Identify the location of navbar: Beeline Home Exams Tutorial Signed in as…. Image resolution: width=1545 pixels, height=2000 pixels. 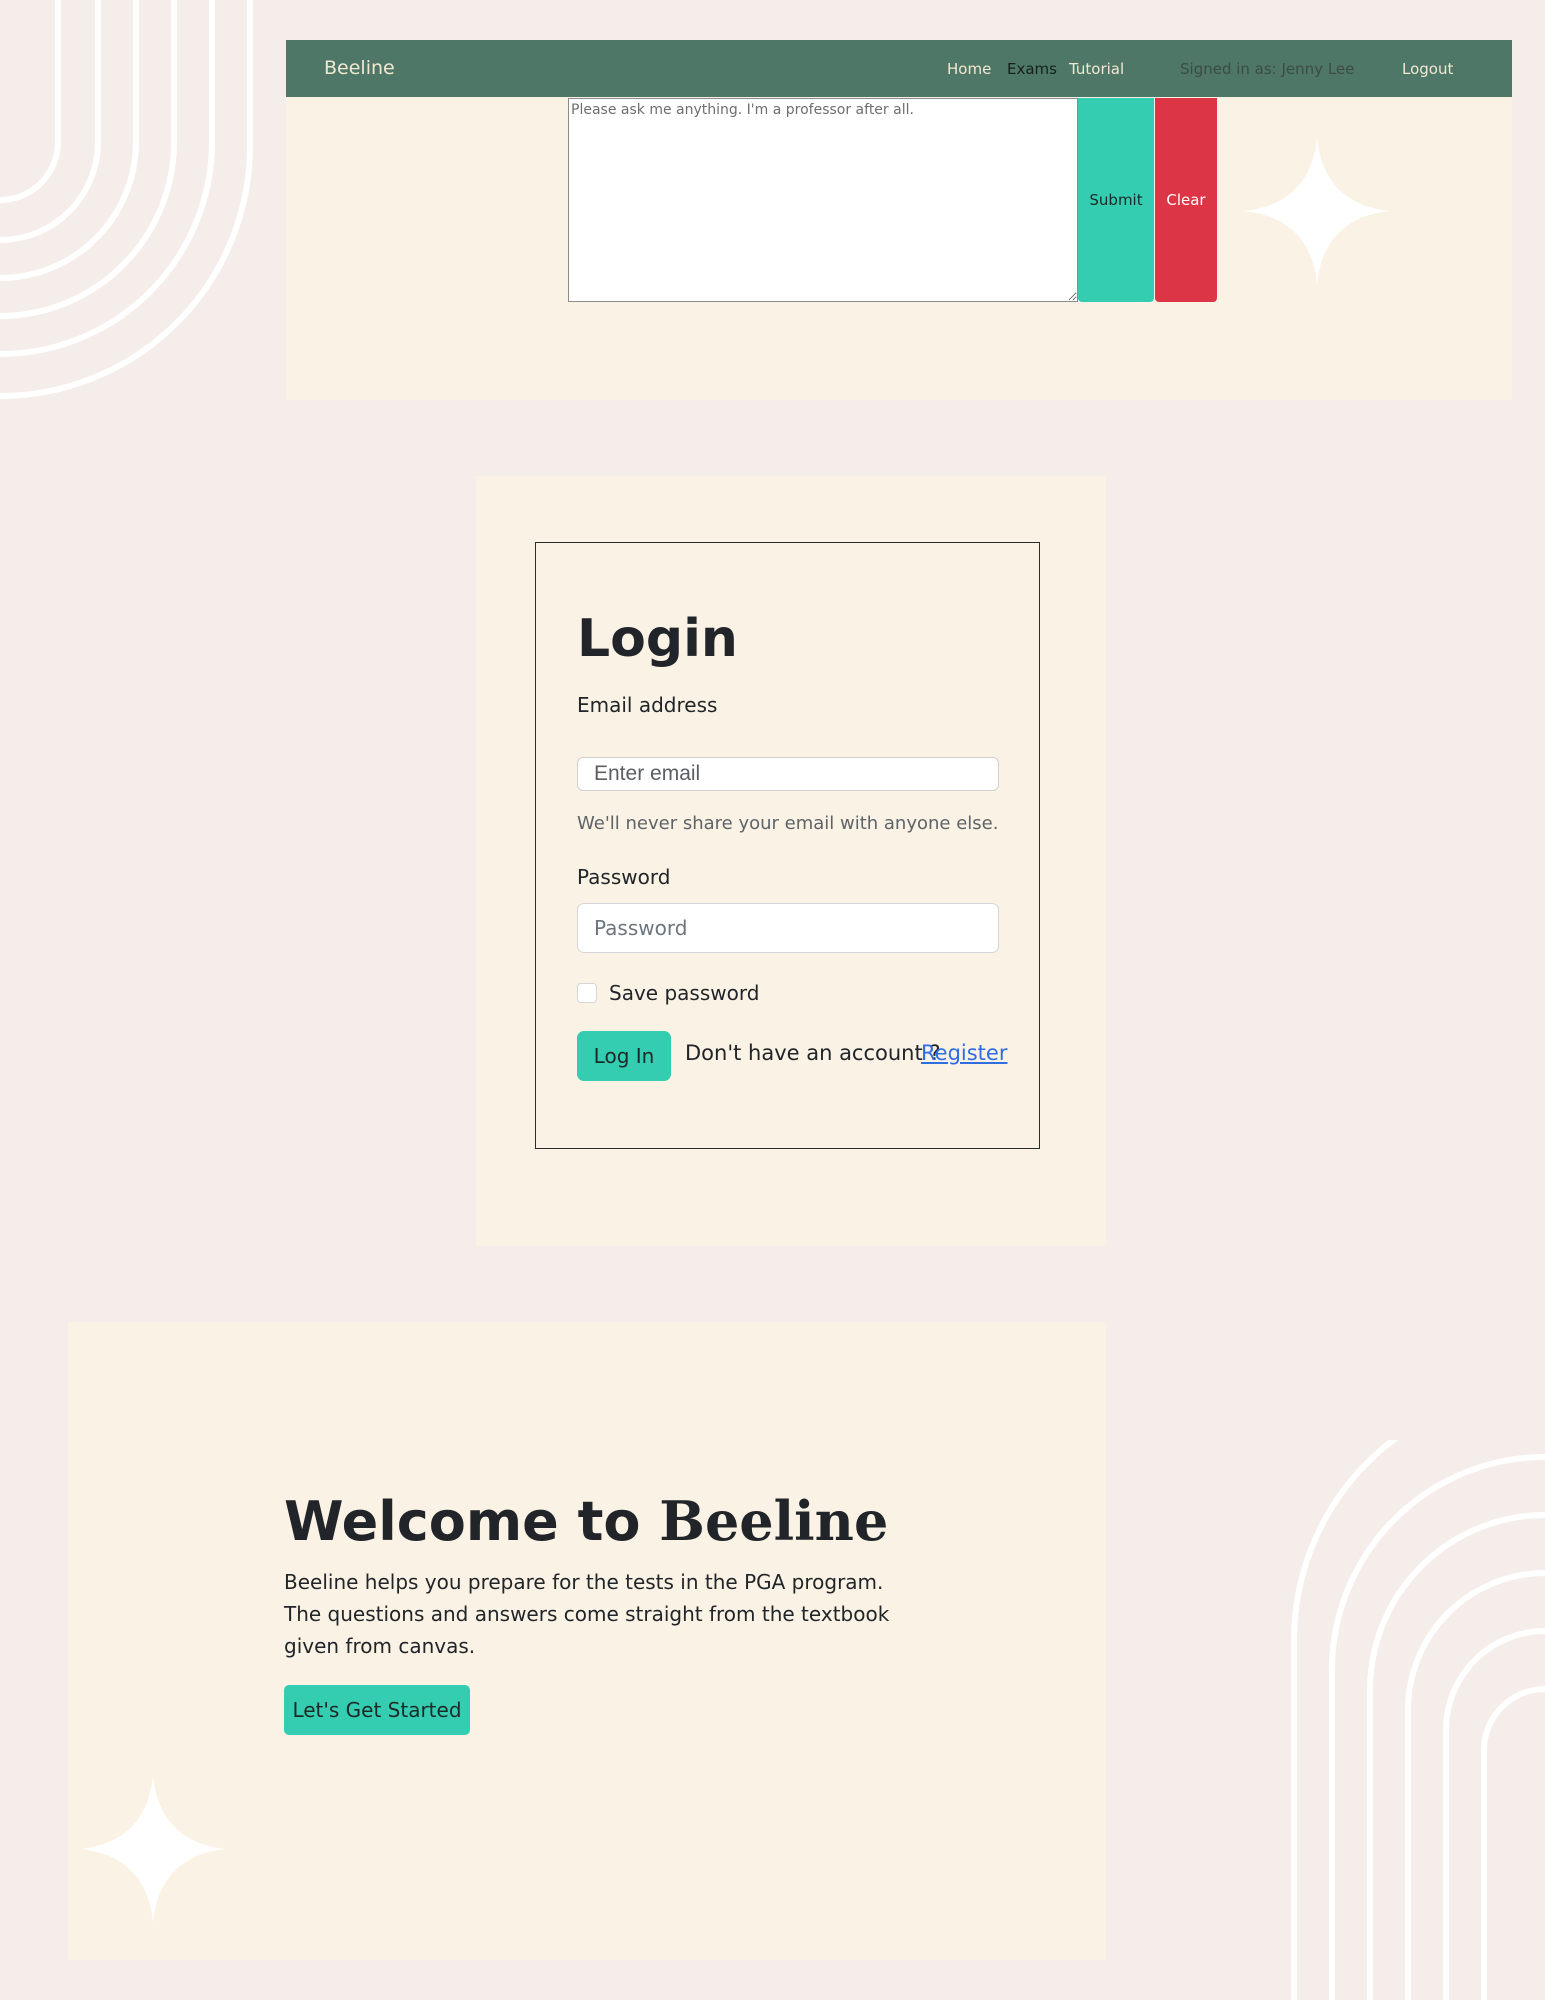
(899, 68).